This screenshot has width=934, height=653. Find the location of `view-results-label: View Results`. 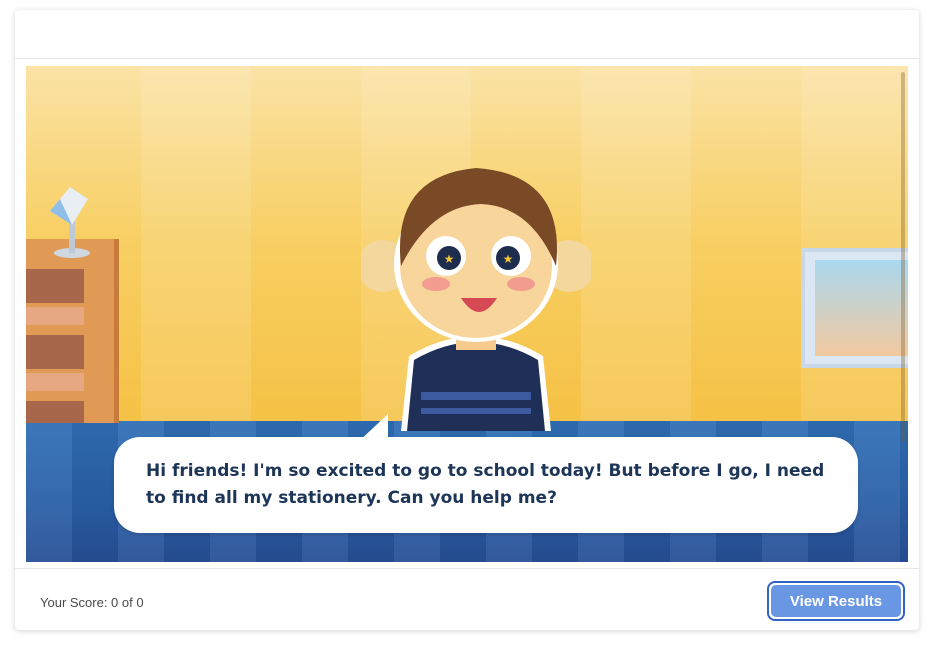

view-results-label: View Results is located at coordinates (836, 601).